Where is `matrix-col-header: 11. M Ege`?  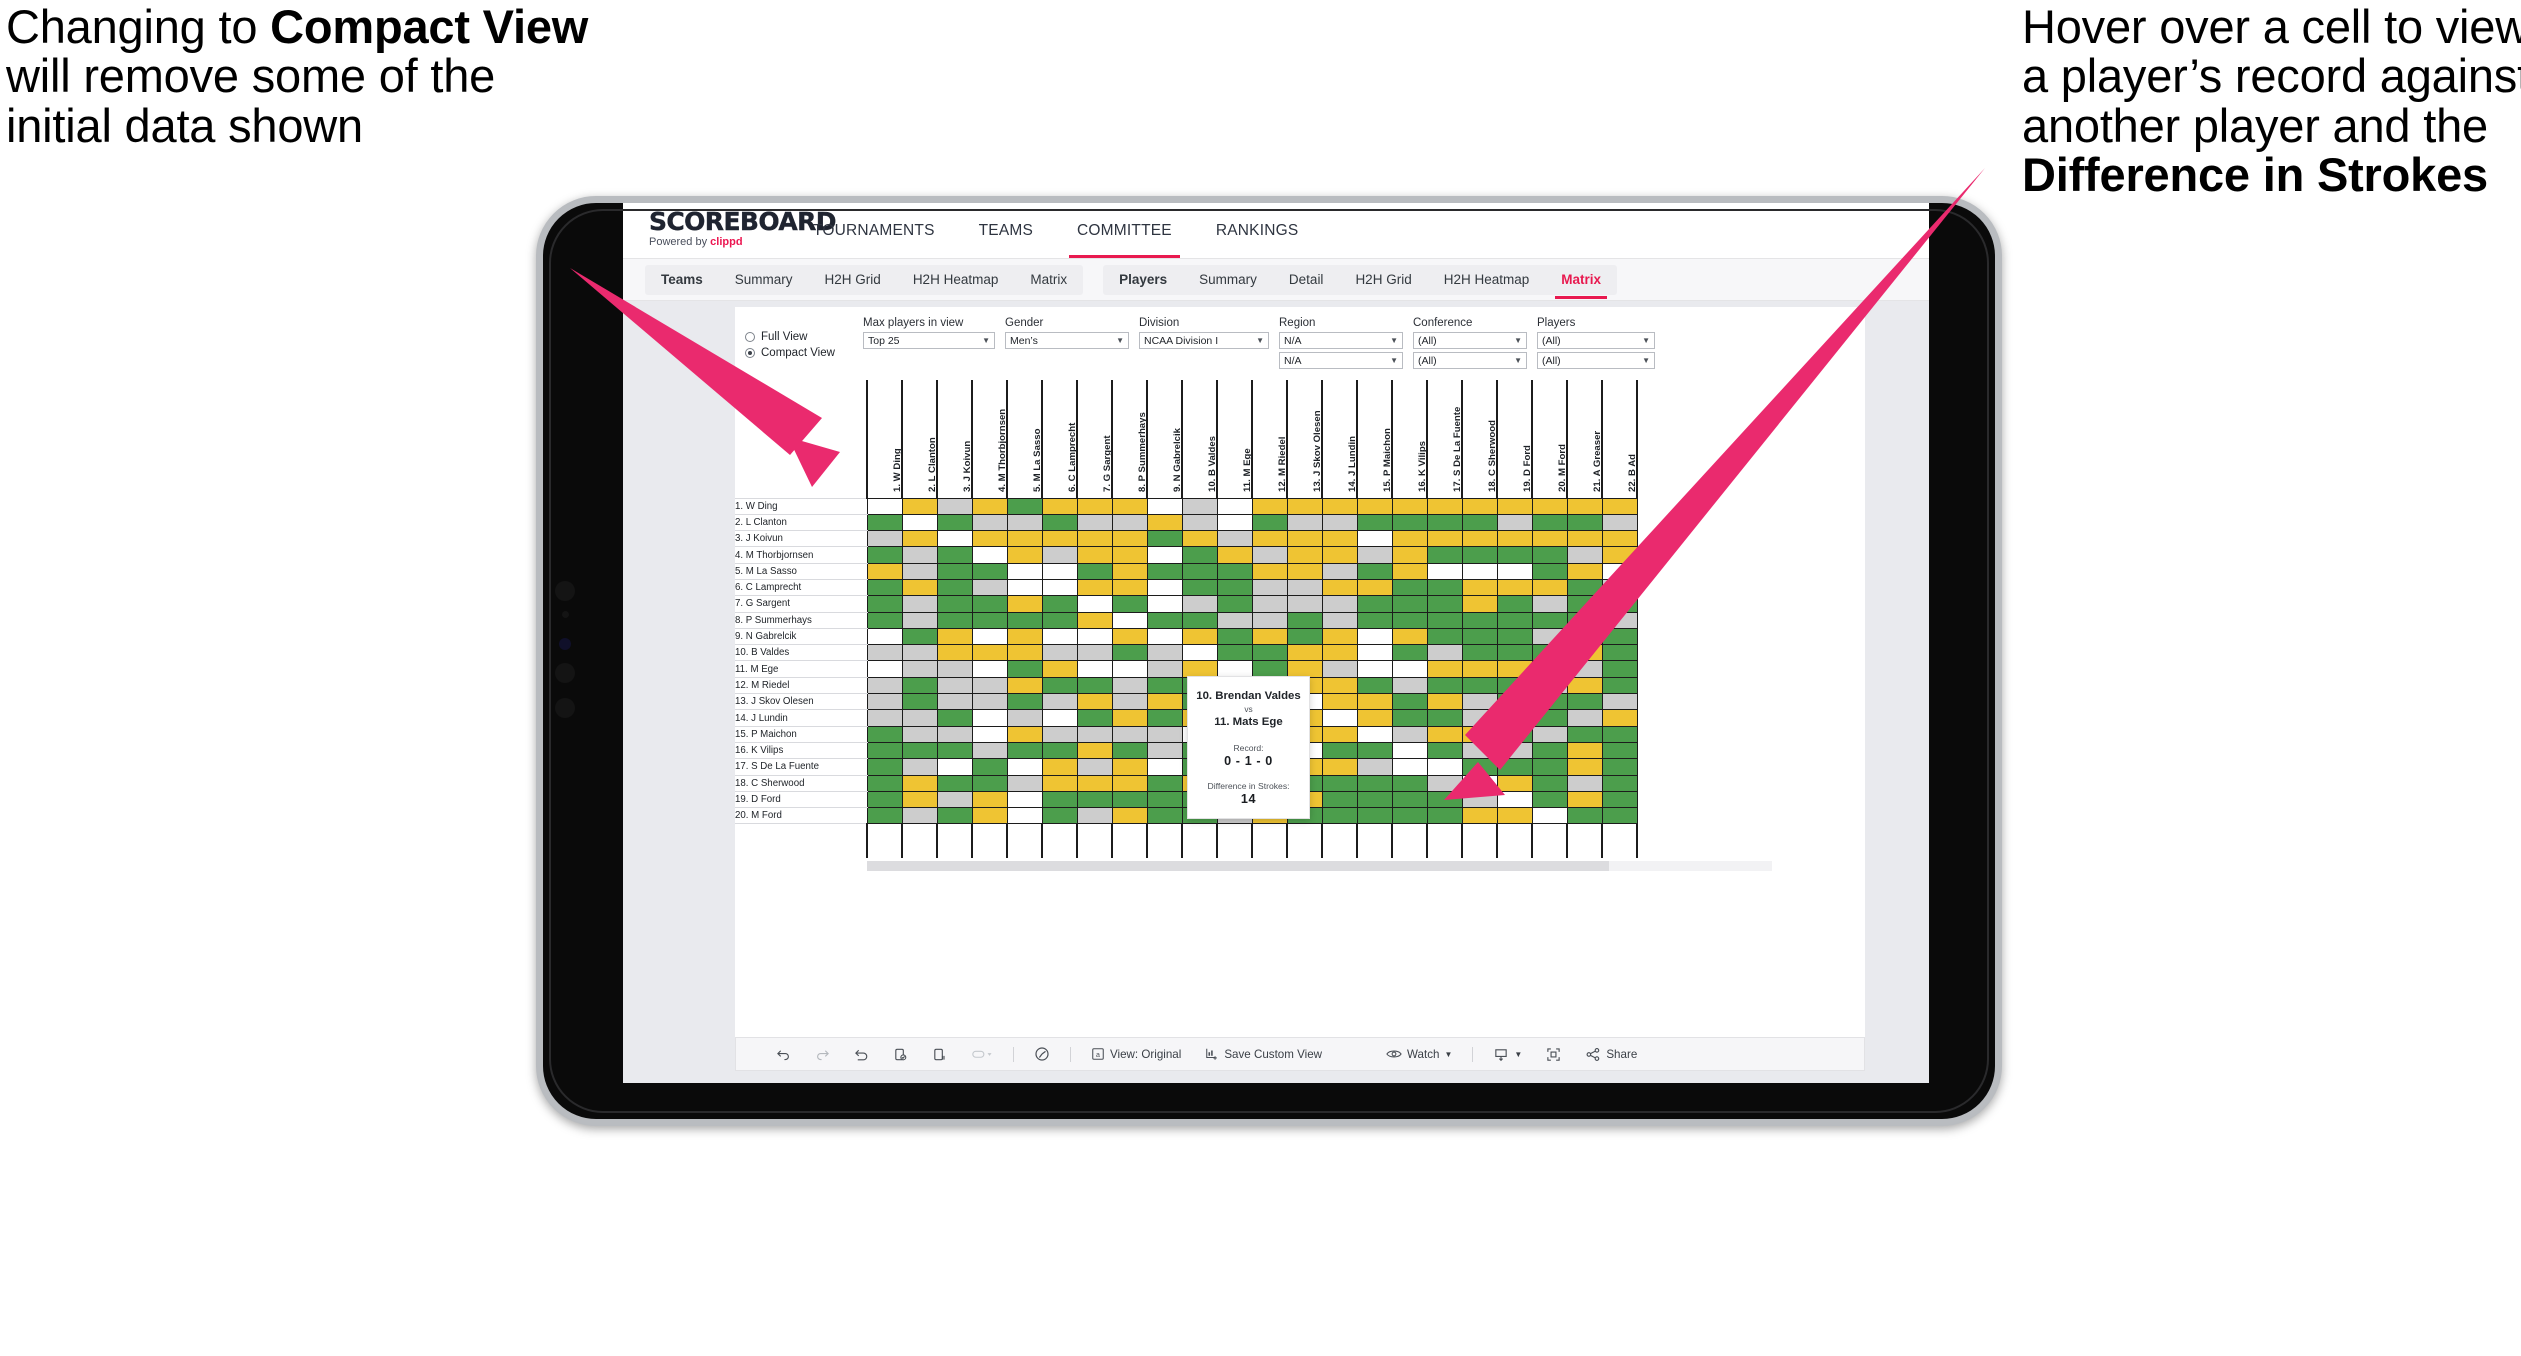 matrix-col-header: 11. M Ege is located at coordinates (1234, 439).